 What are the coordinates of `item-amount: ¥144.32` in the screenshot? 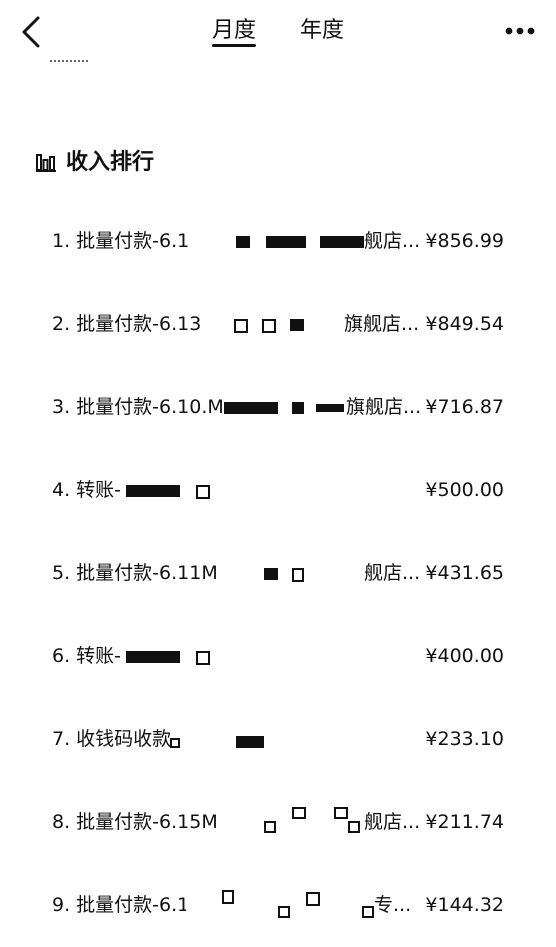 It's located at (464, 905).